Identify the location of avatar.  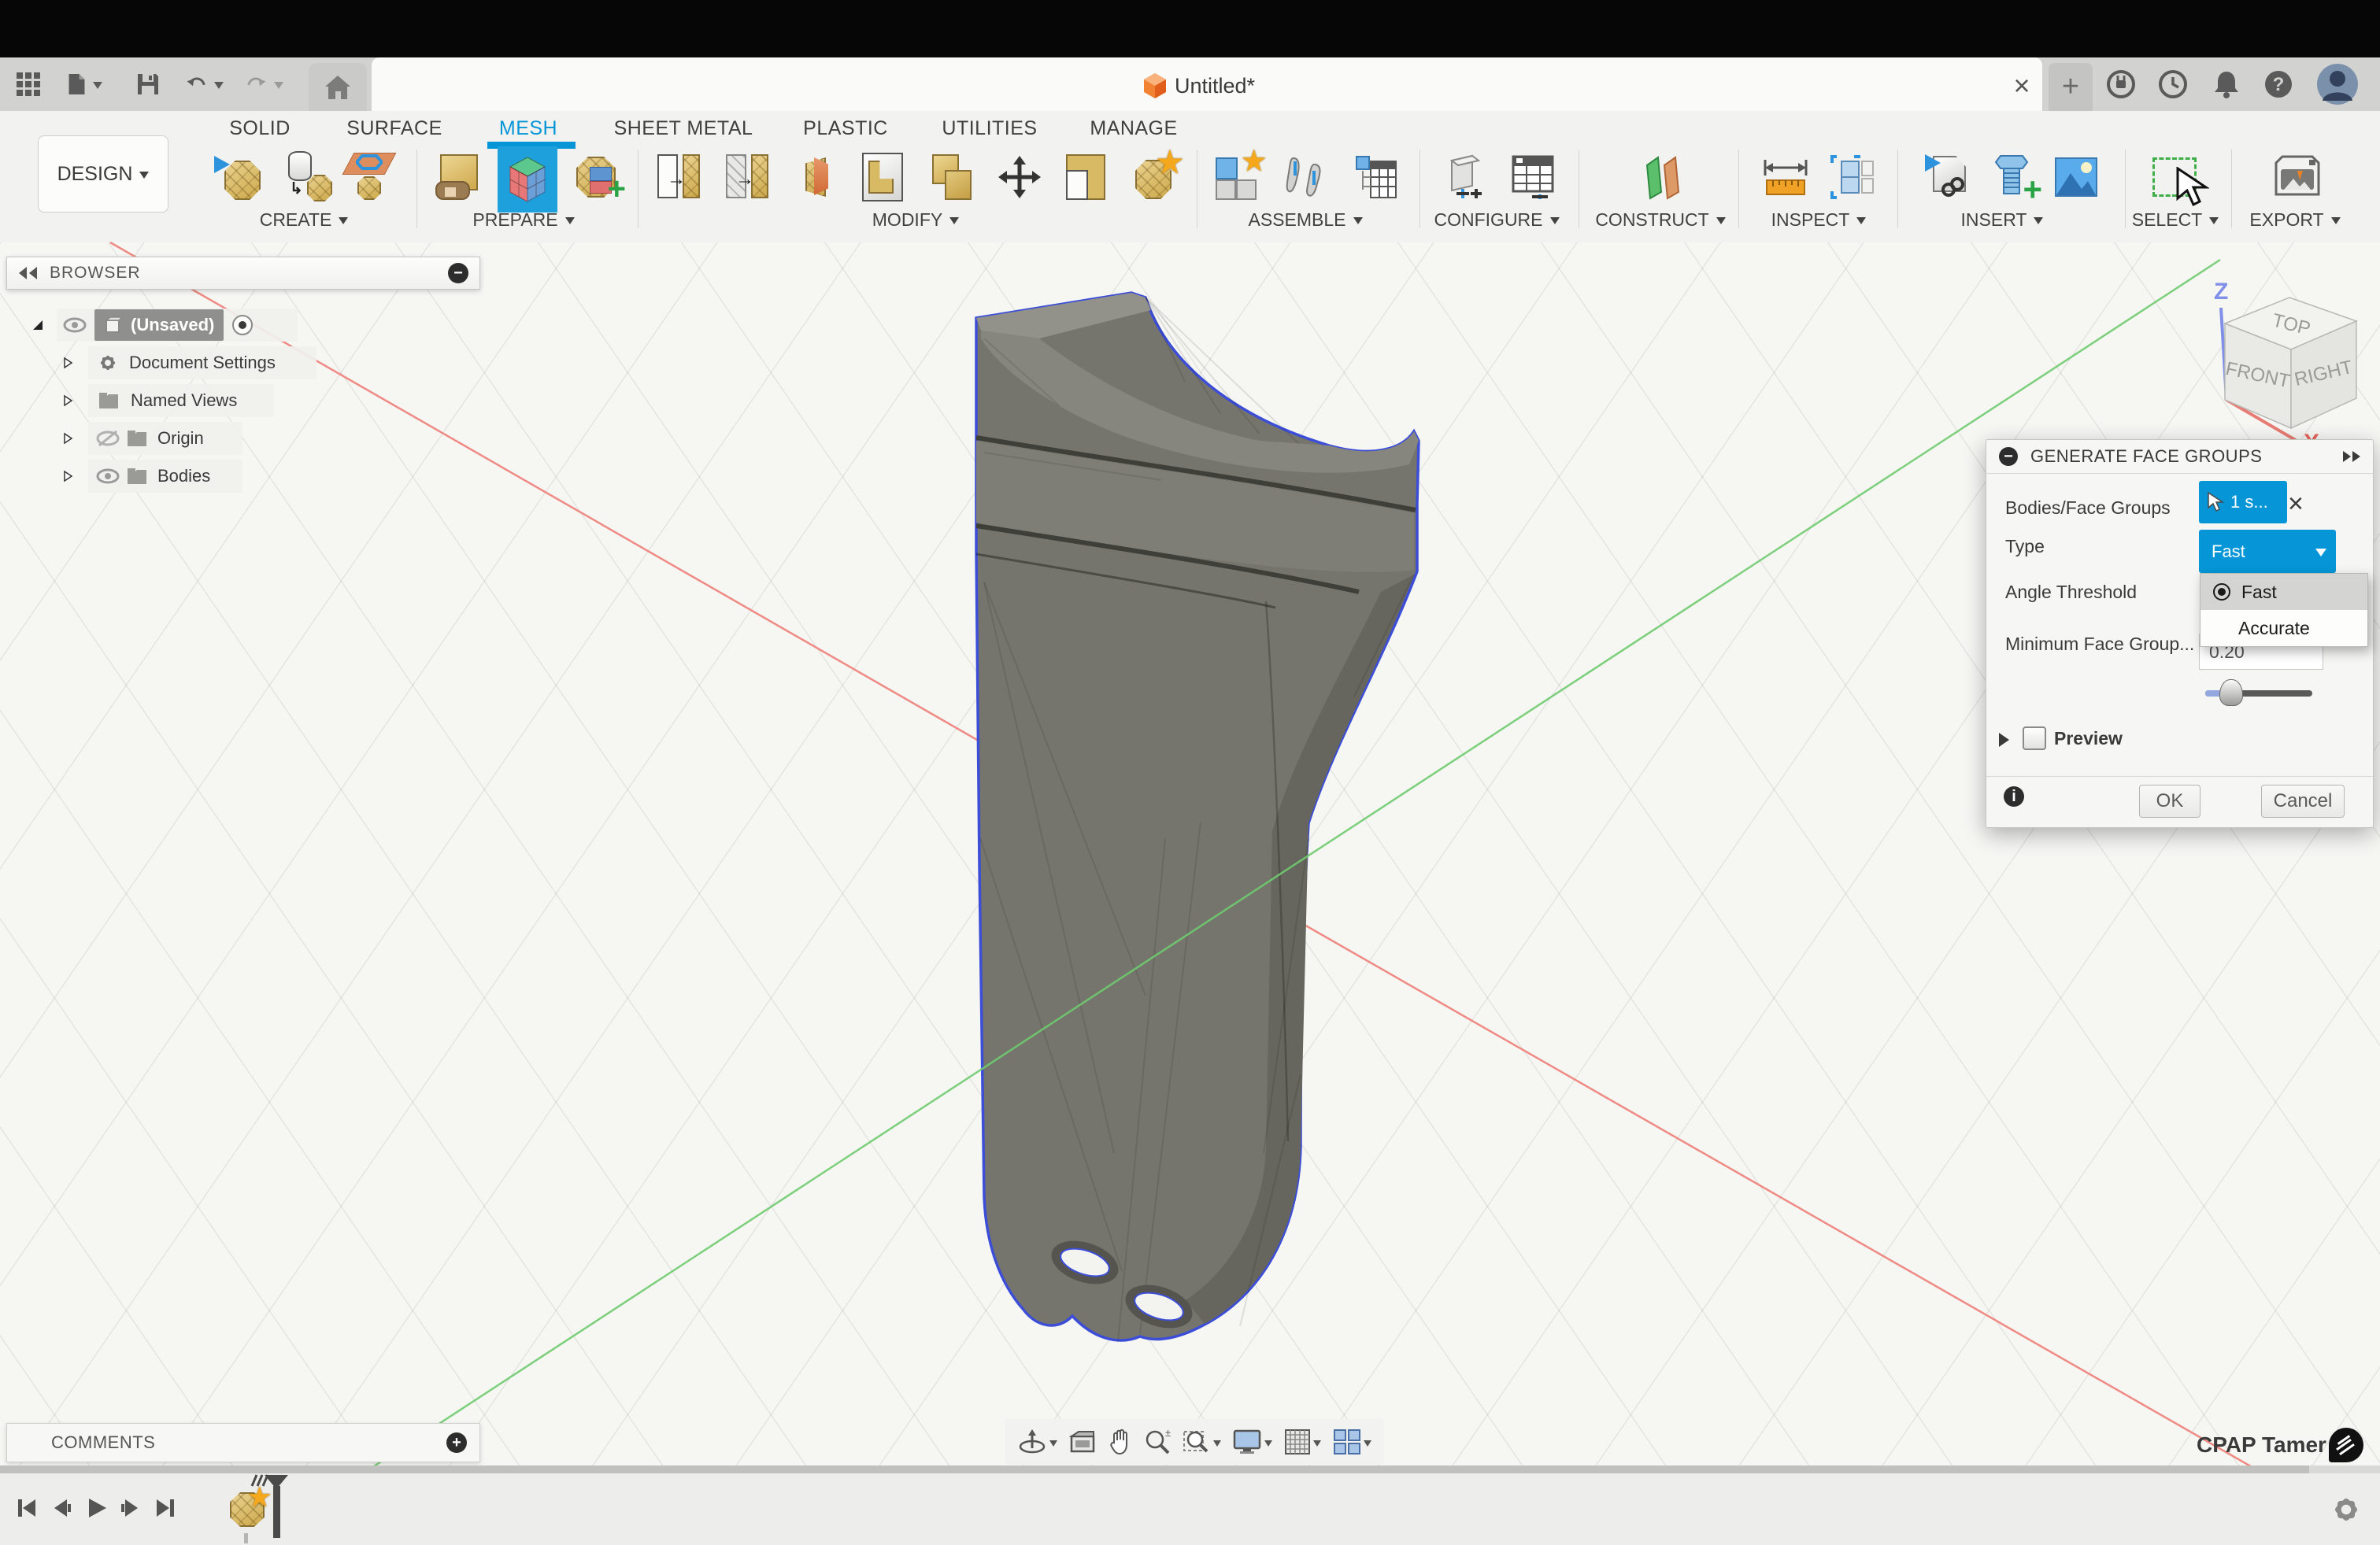
(2337, 86).